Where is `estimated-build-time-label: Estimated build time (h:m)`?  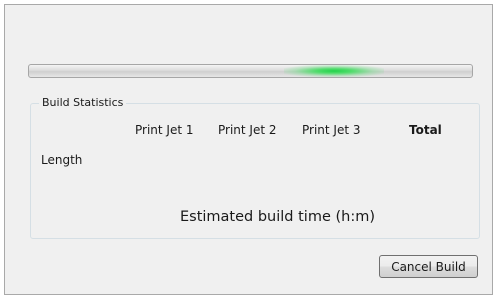
estimated-build-time-label: Estimated build time (h:m) is located at coordinates (277, 217).